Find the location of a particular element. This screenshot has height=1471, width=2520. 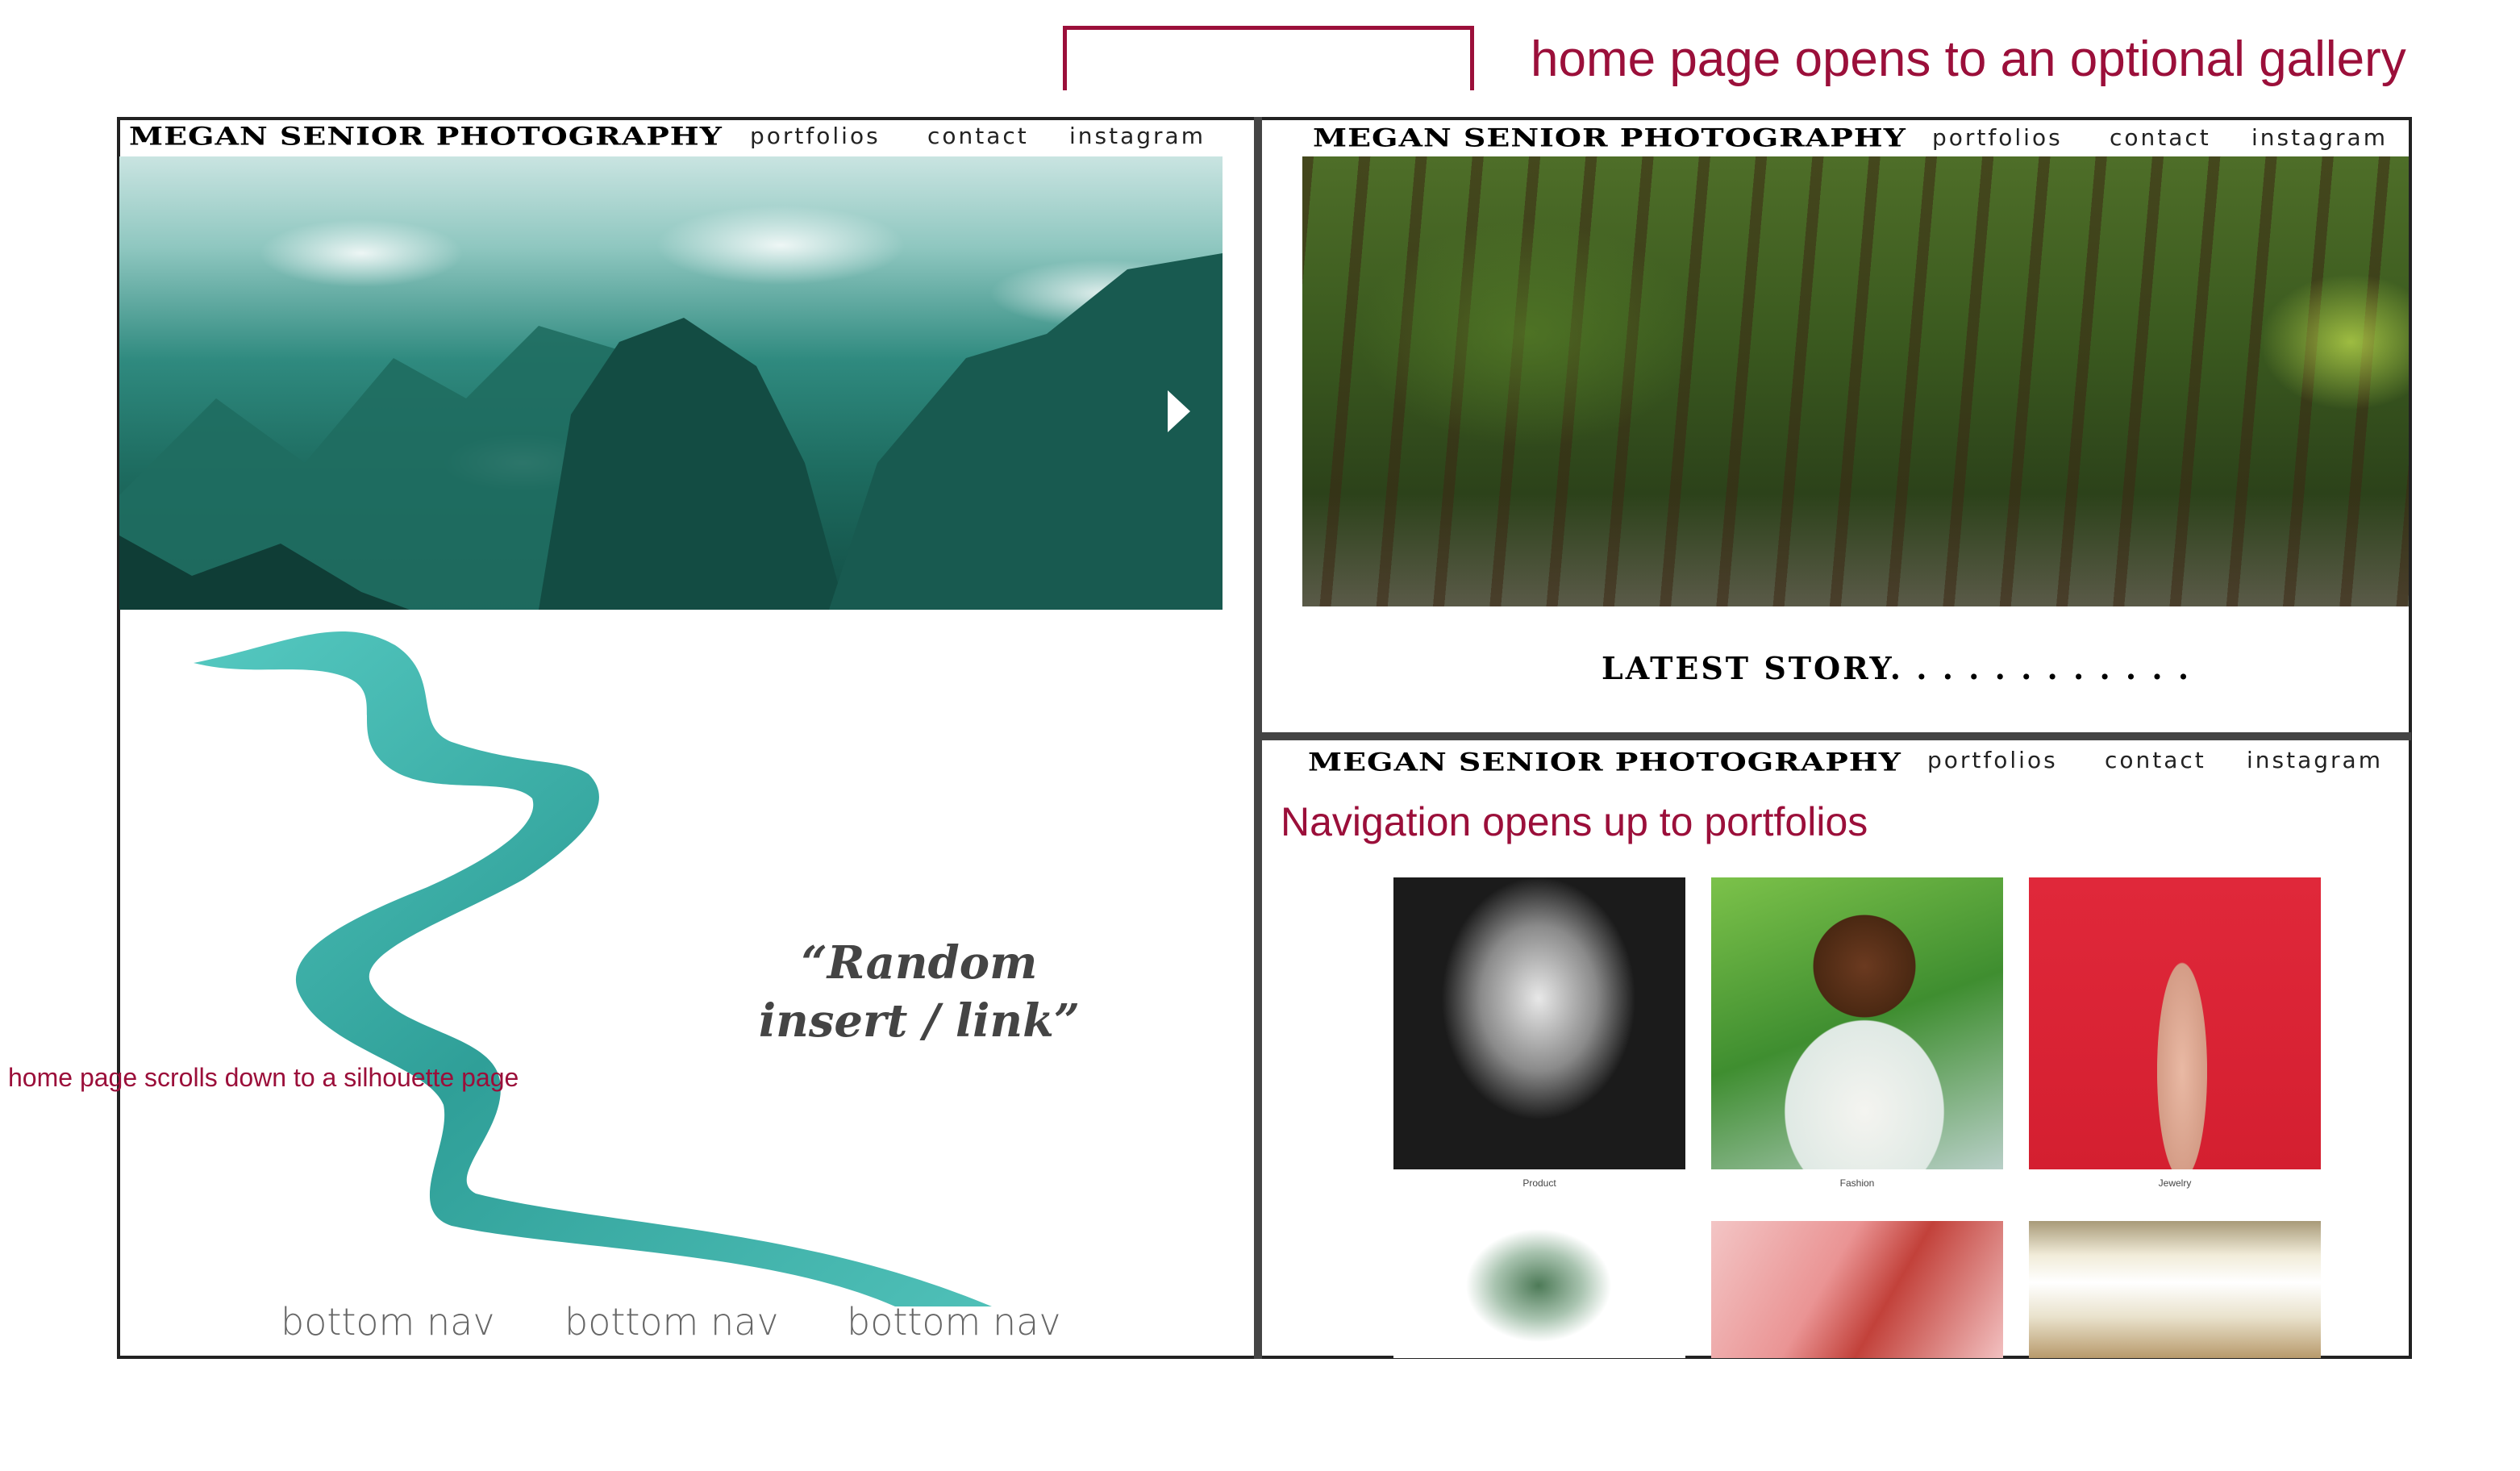

home-nav-instagram: instagram is located at coordinates (1137, 136).